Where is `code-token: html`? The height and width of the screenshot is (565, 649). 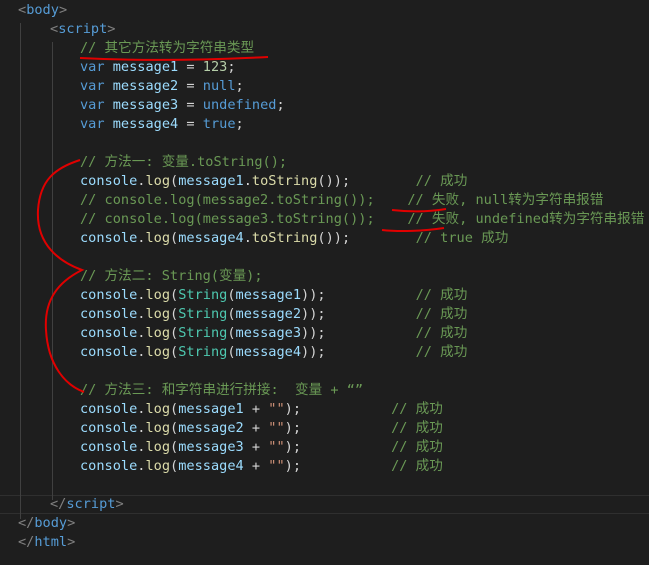 code-token: html is located at coordinates (51, 542).